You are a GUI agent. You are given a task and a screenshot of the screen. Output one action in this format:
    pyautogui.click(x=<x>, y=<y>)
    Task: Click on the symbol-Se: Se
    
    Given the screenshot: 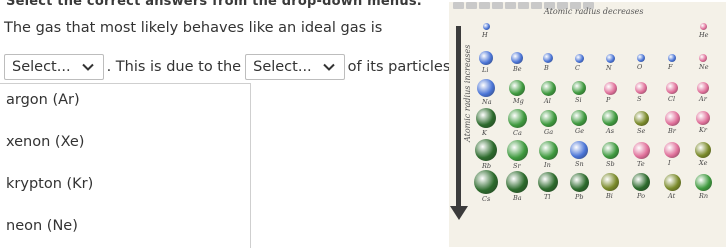 What is the action you would take?
    pyautogui.click(x=641, y=130)
    